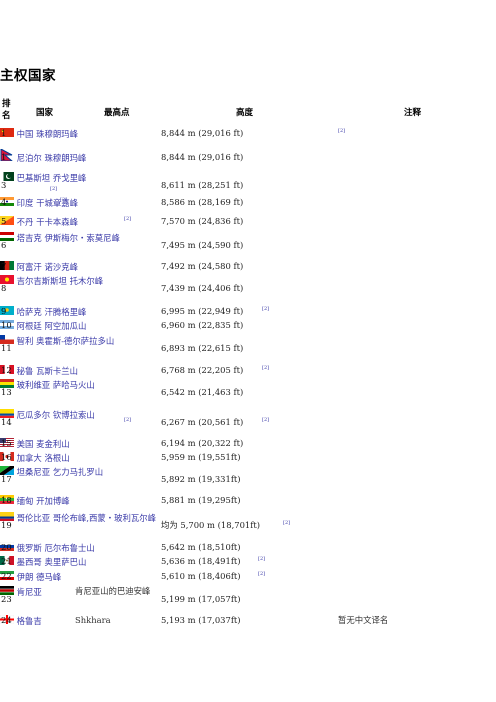 Image resolution: width=496 pixels, height=702 pixels. I want to click on height-cell: 8,611 m (28,251 ft), so click(202, 185).